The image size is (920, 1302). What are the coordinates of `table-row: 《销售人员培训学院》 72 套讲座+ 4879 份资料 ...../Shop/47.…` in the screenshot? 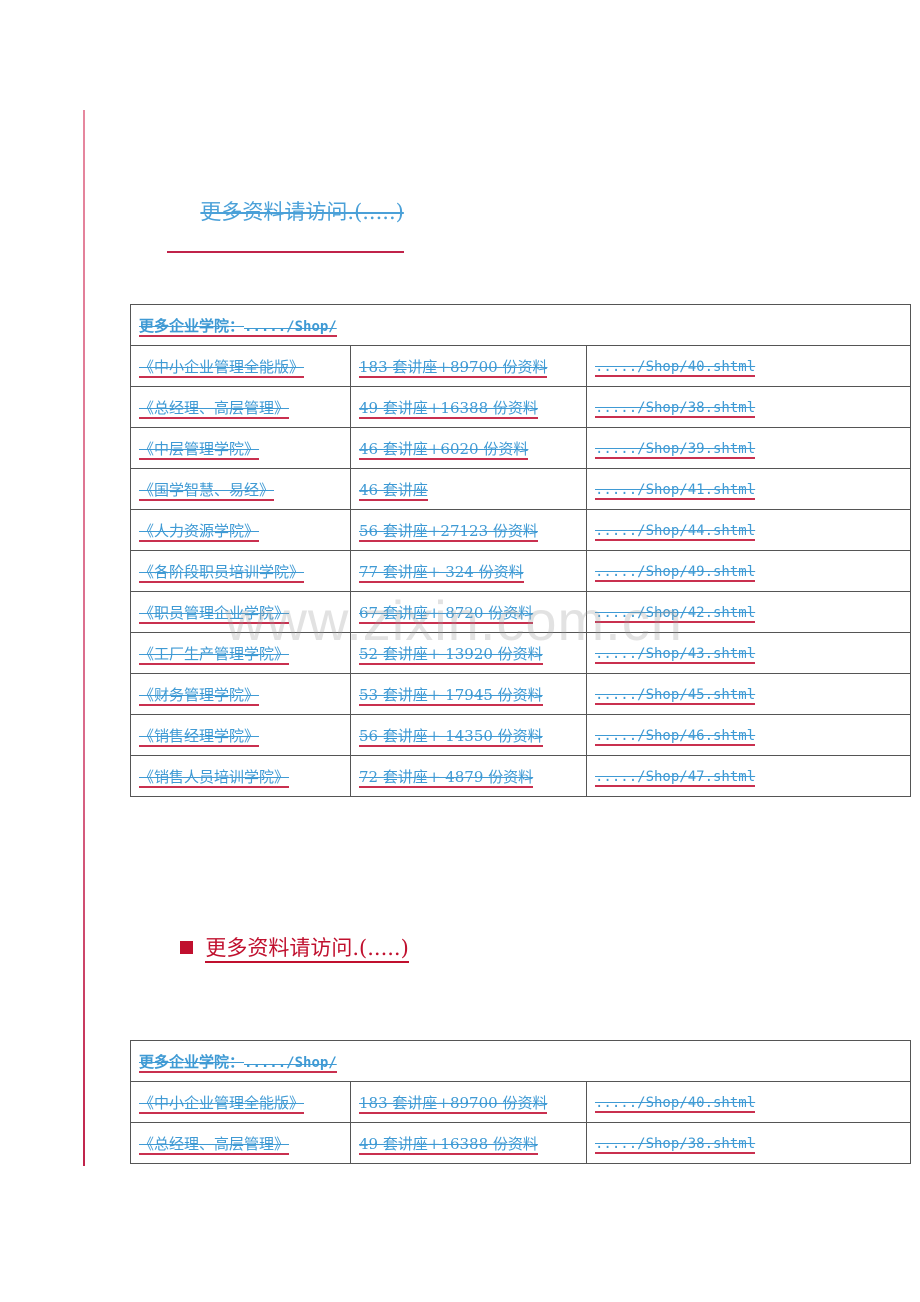 It's located at (520, 776).